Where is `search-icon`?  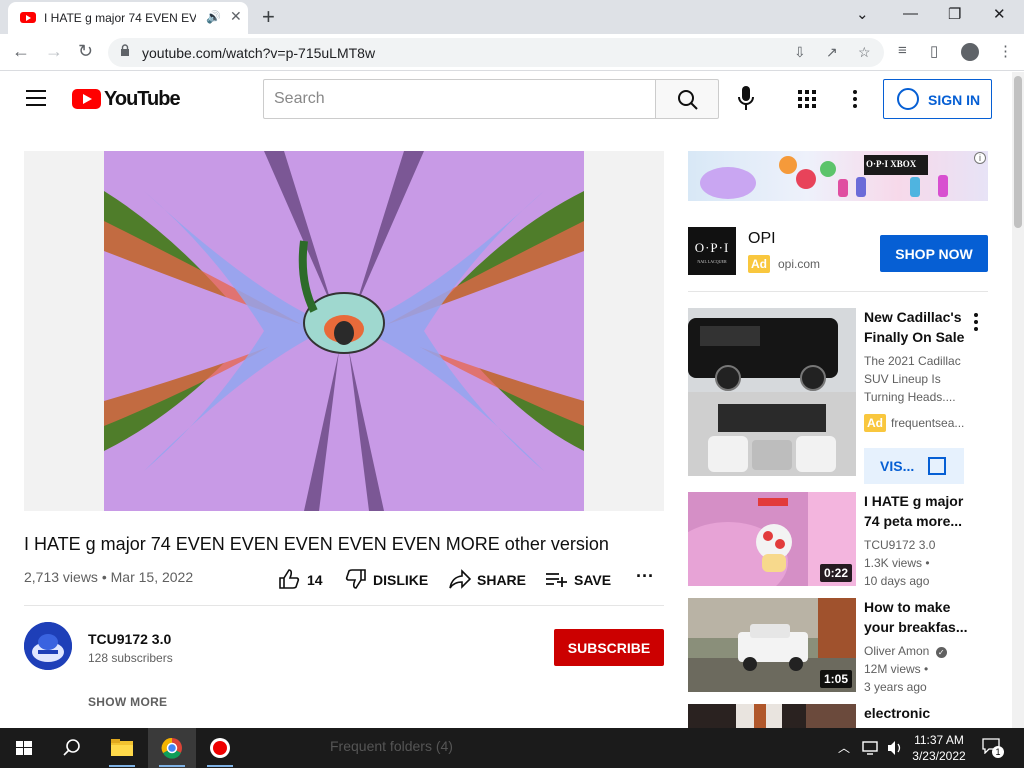
search-icon is located at coordinates (688, 100).